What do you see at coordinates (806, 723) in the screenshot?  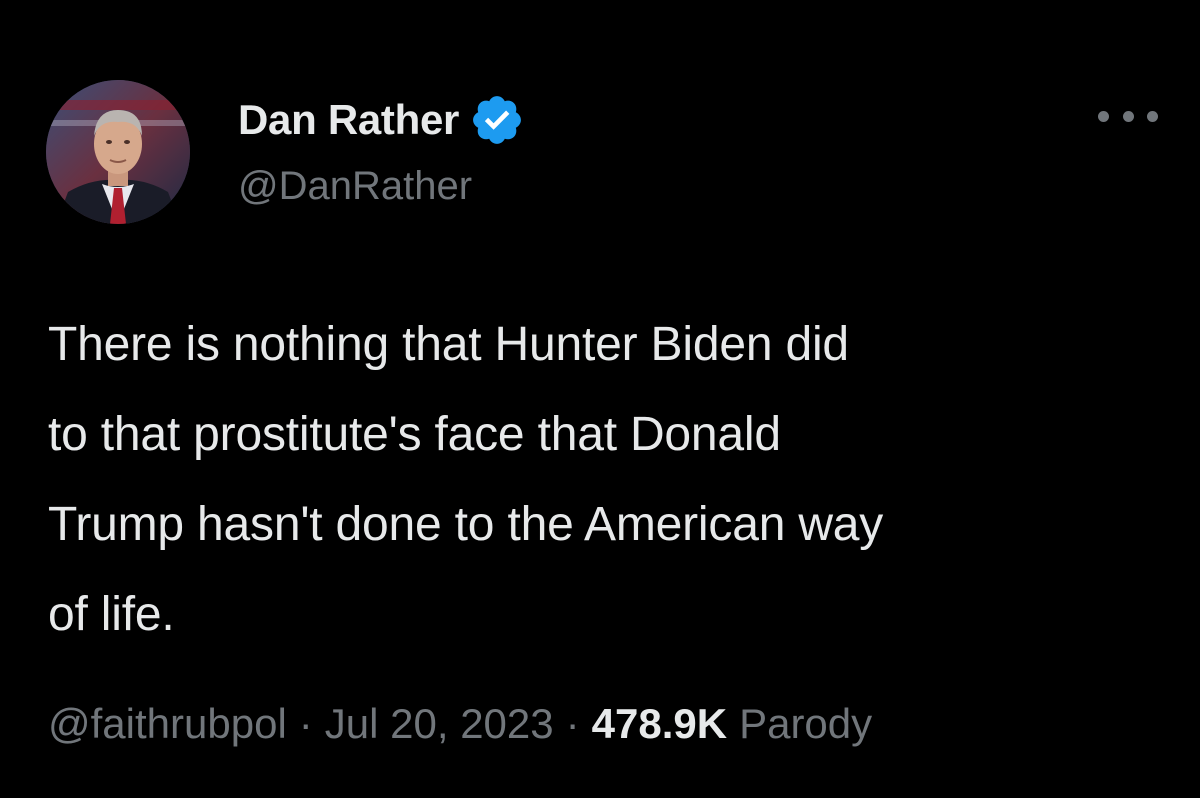 I see `views-label: Parody` at bounding box center [806, 723].